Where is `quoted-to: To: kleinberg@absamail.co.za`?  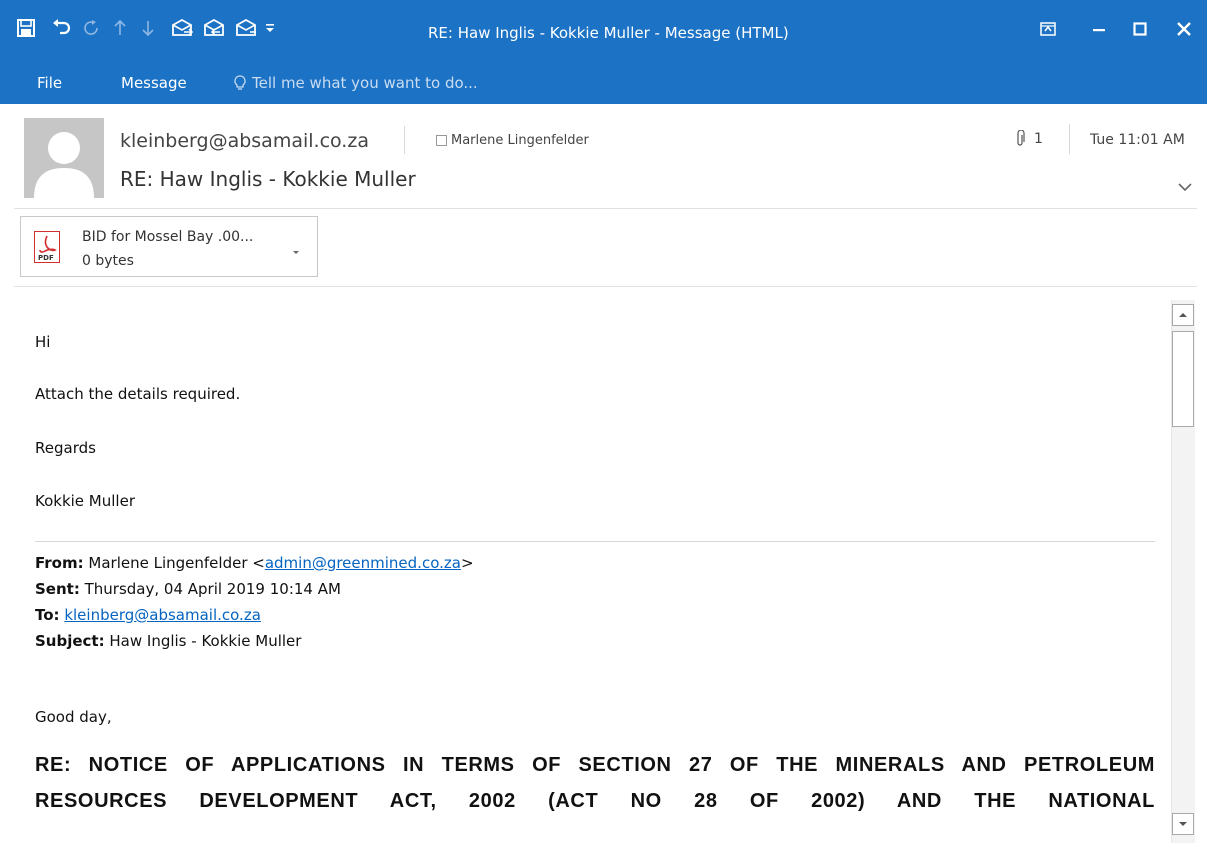
quoted-to: To: kleinberg@absamail.co.za is located at coordinates (148, 615).